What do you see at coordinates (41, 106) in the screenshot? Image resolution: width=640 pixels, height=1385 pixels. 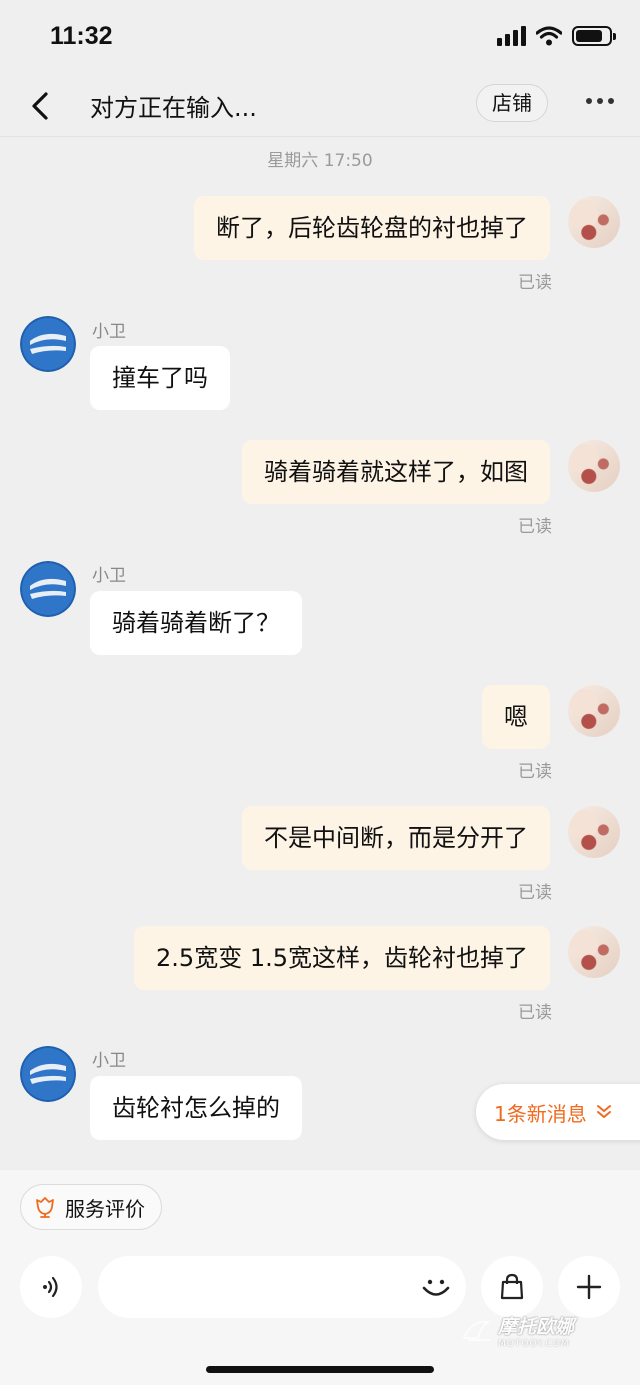 I see `back-arrow-icon` at bounding box center [41, 106].